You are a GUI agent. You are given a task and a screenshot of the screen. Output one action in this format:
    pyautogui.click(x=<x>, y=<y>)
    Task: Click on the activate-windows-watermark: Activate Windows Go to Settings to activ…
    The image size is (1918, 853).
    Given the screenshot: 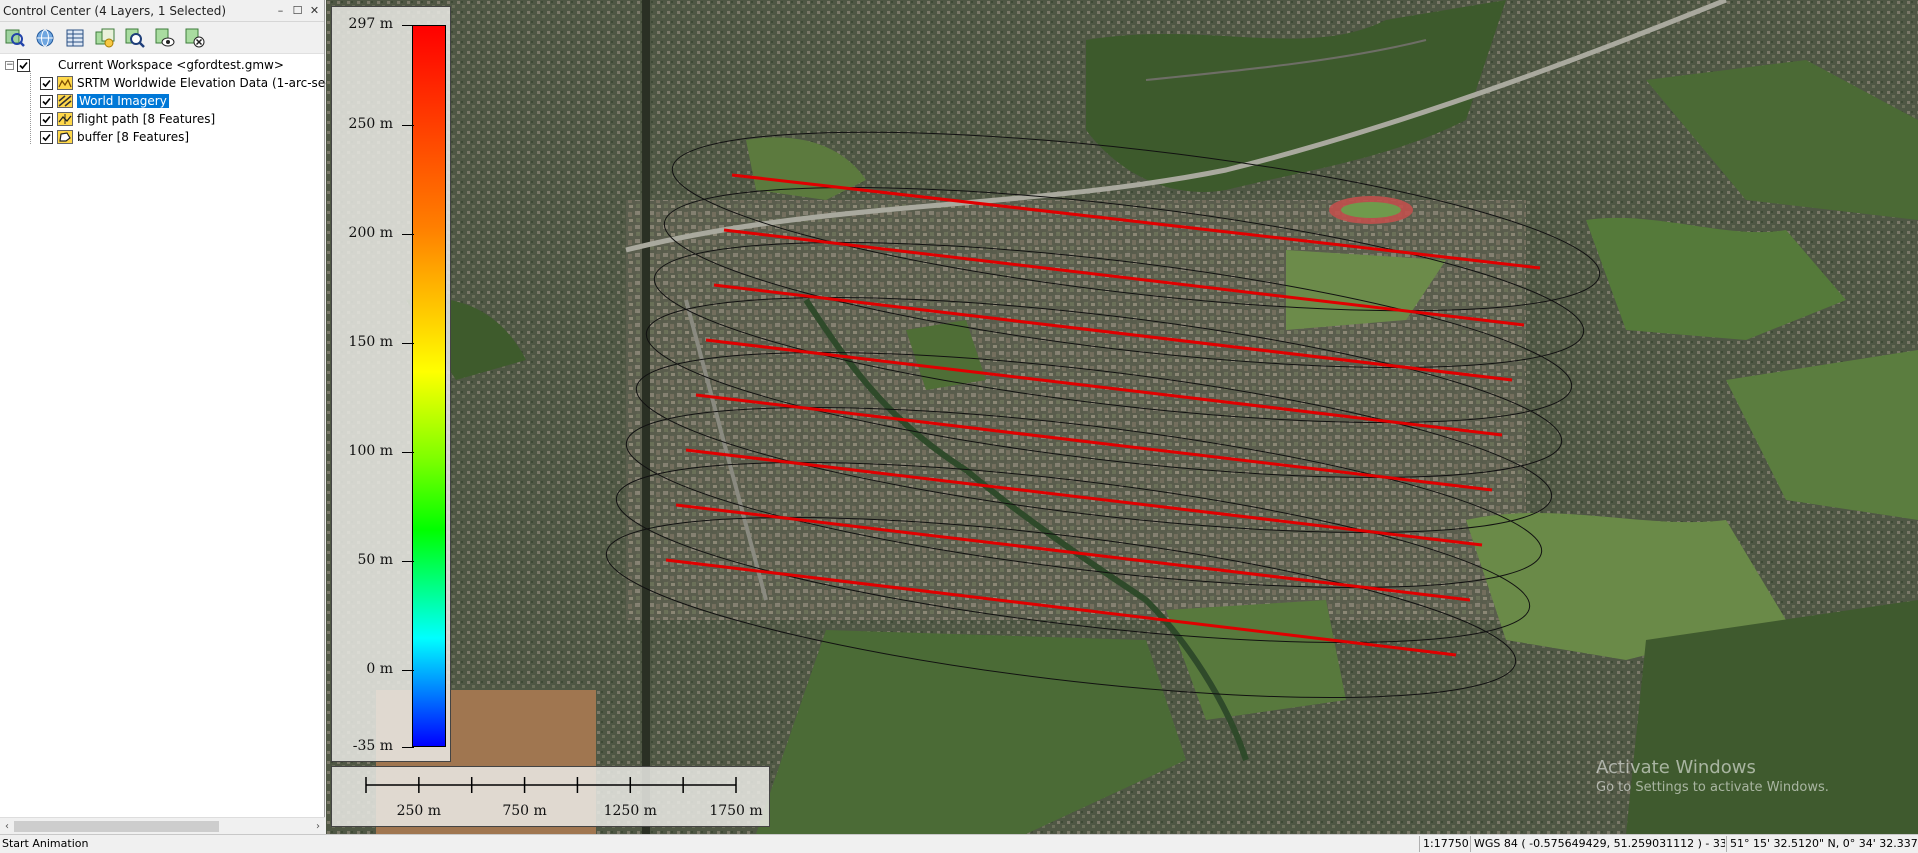 What is the action you would take?
    pyautogui.click(x=1712, y=776)
    